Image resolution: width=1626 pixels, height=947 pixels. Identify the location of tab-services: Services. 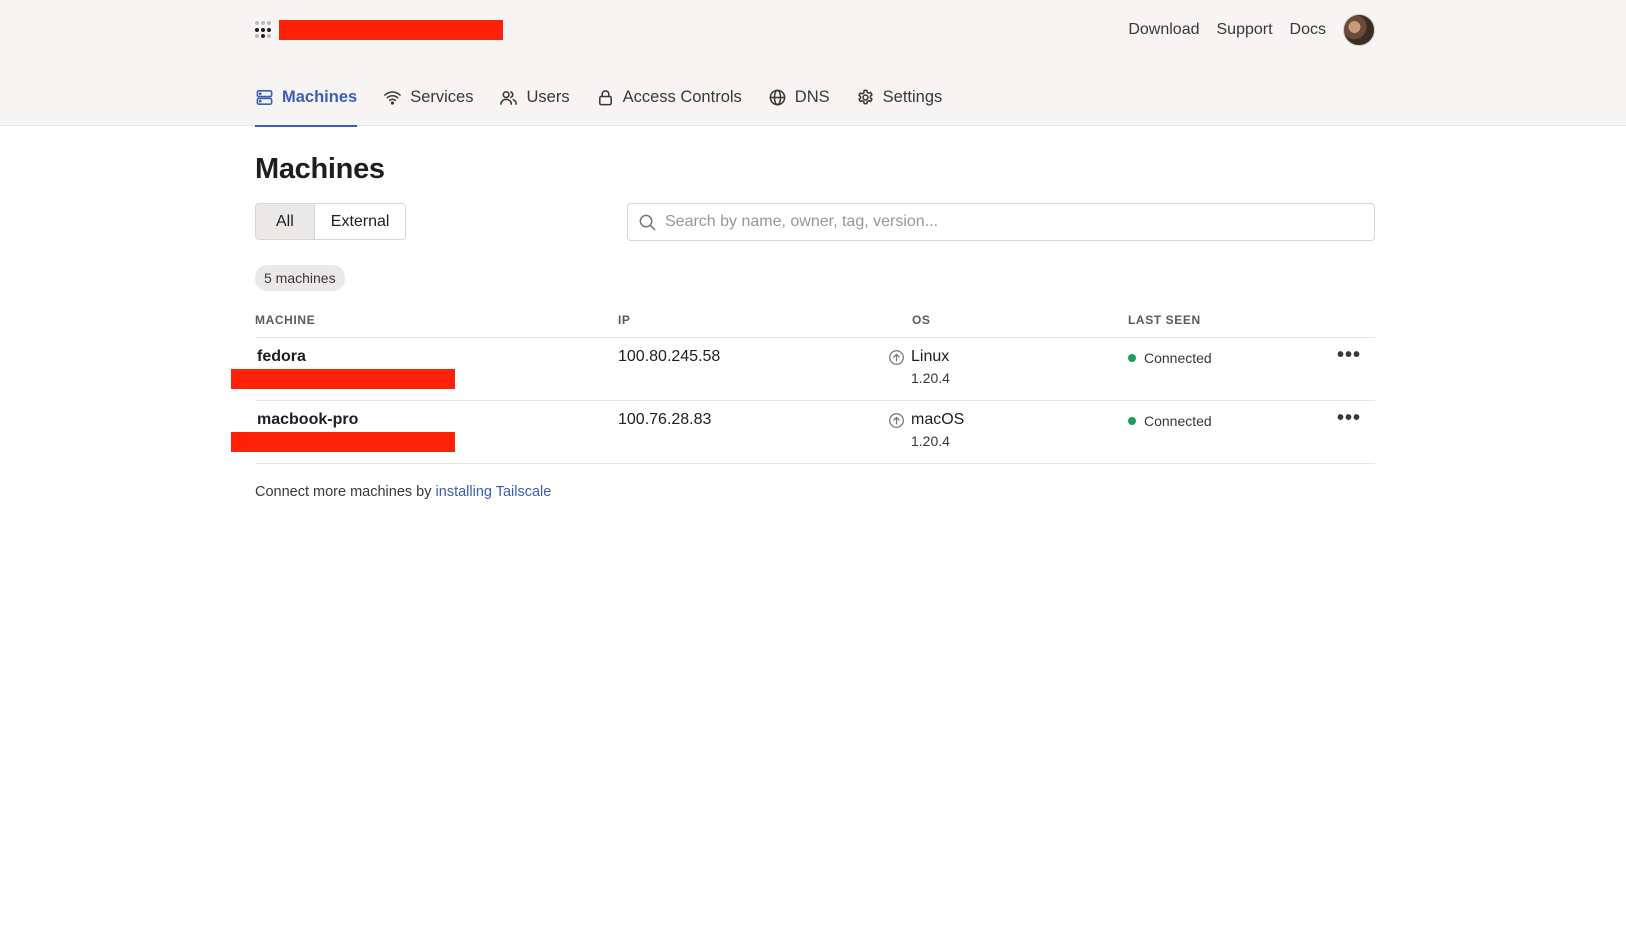
(428, 106).